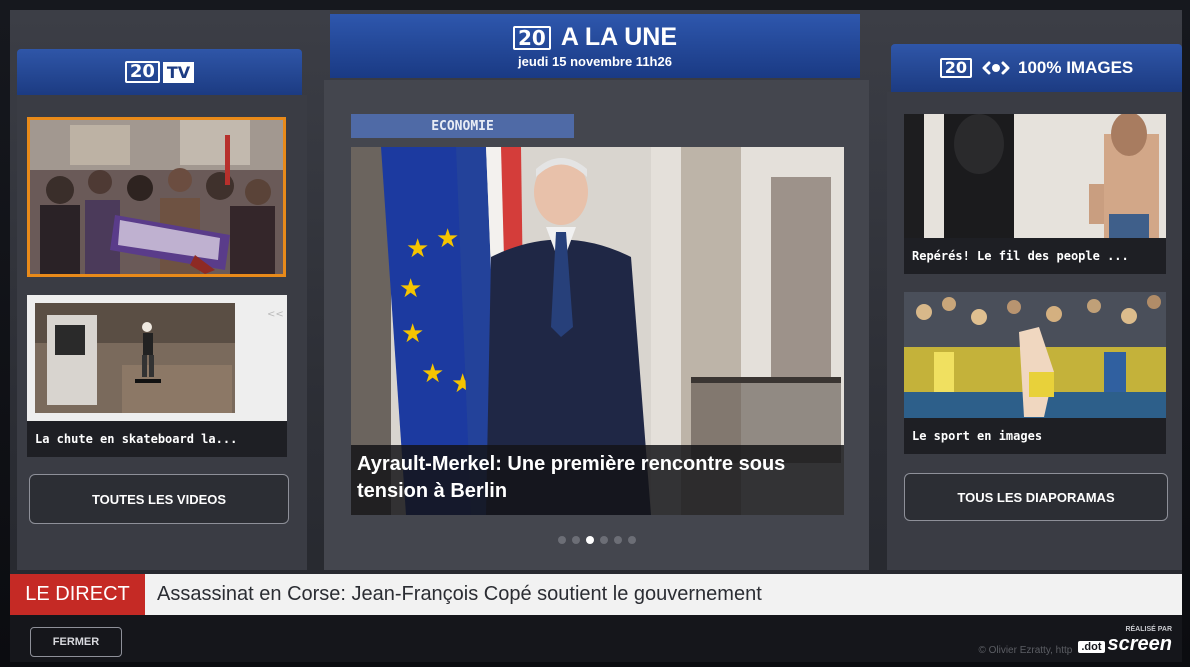  I want to click on copyright-text: © Olivier Ezratty, http, so click(1025, 650).